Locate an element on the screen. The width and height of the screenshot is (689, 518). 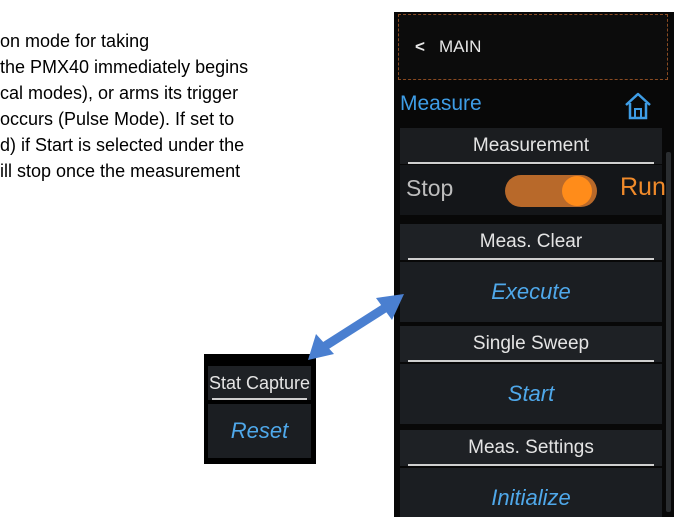
back-chevron-icon: < is located at coordinates (420, 46).